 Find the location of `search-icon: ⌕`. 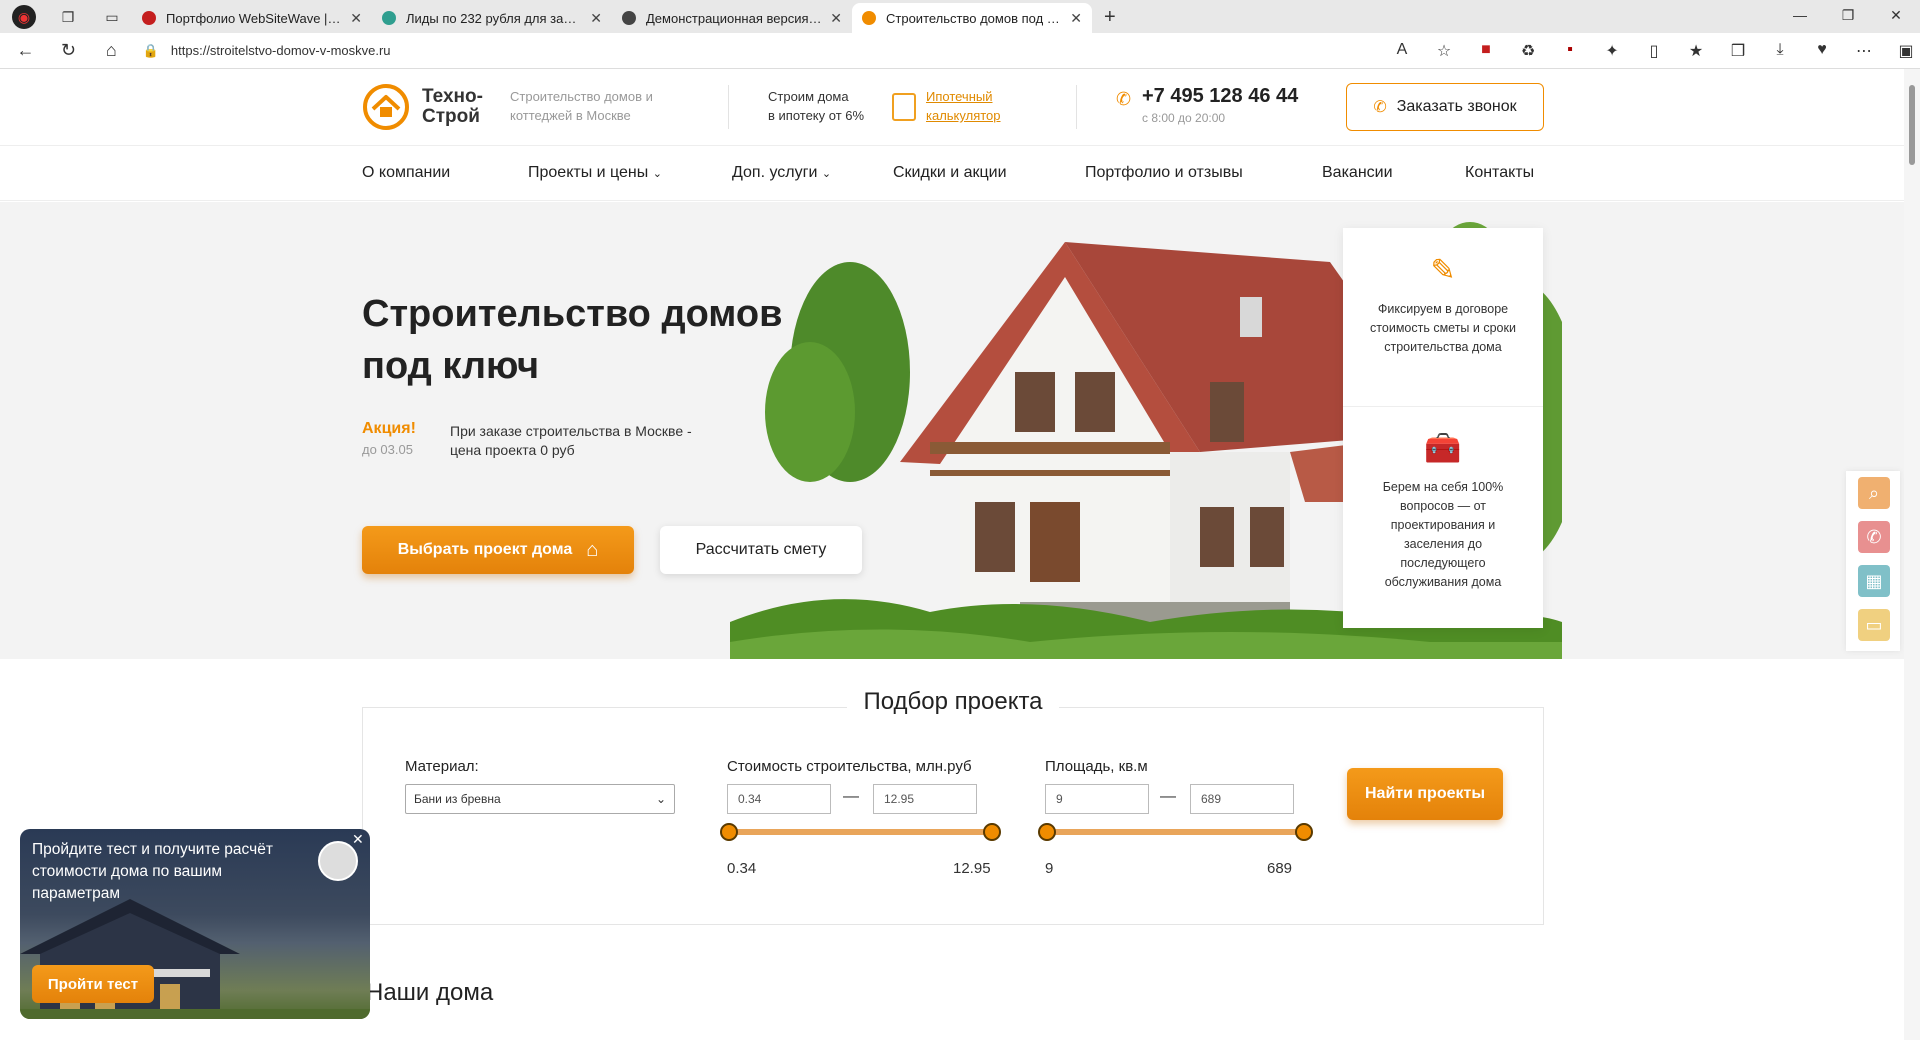

search-icon: ⌕ is located at coordinates (1874, 493).